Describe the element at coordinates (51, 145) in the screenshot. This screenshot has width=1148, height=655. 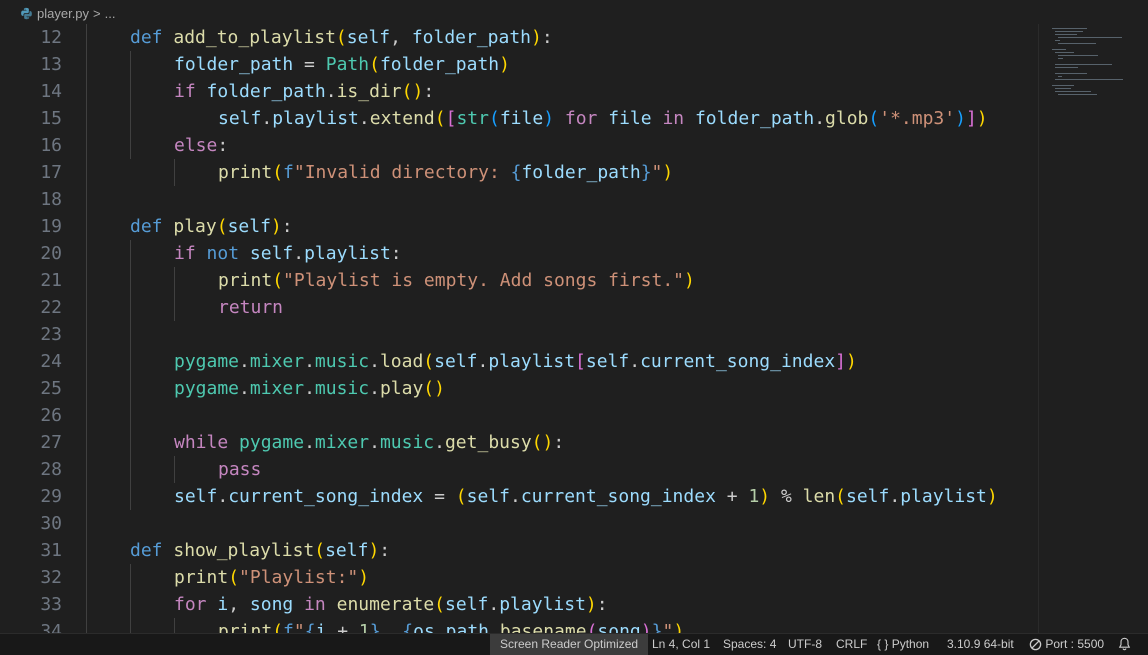
I see `line-number: 16` at that location.